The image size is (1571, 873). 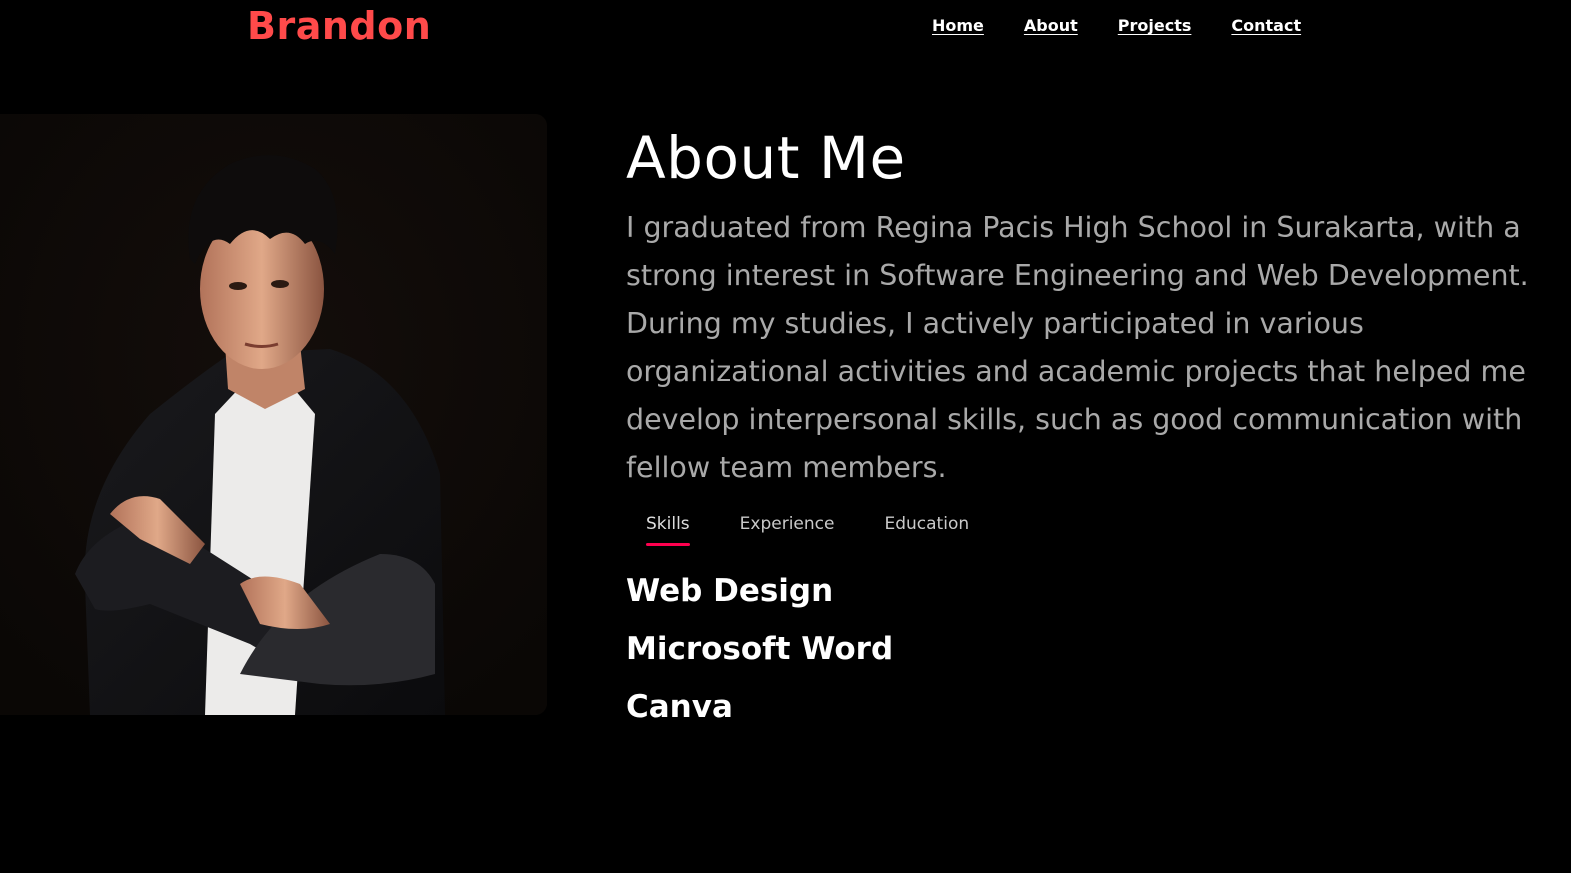 I want to click on list-item: Canva, so click(x=679, y=707).